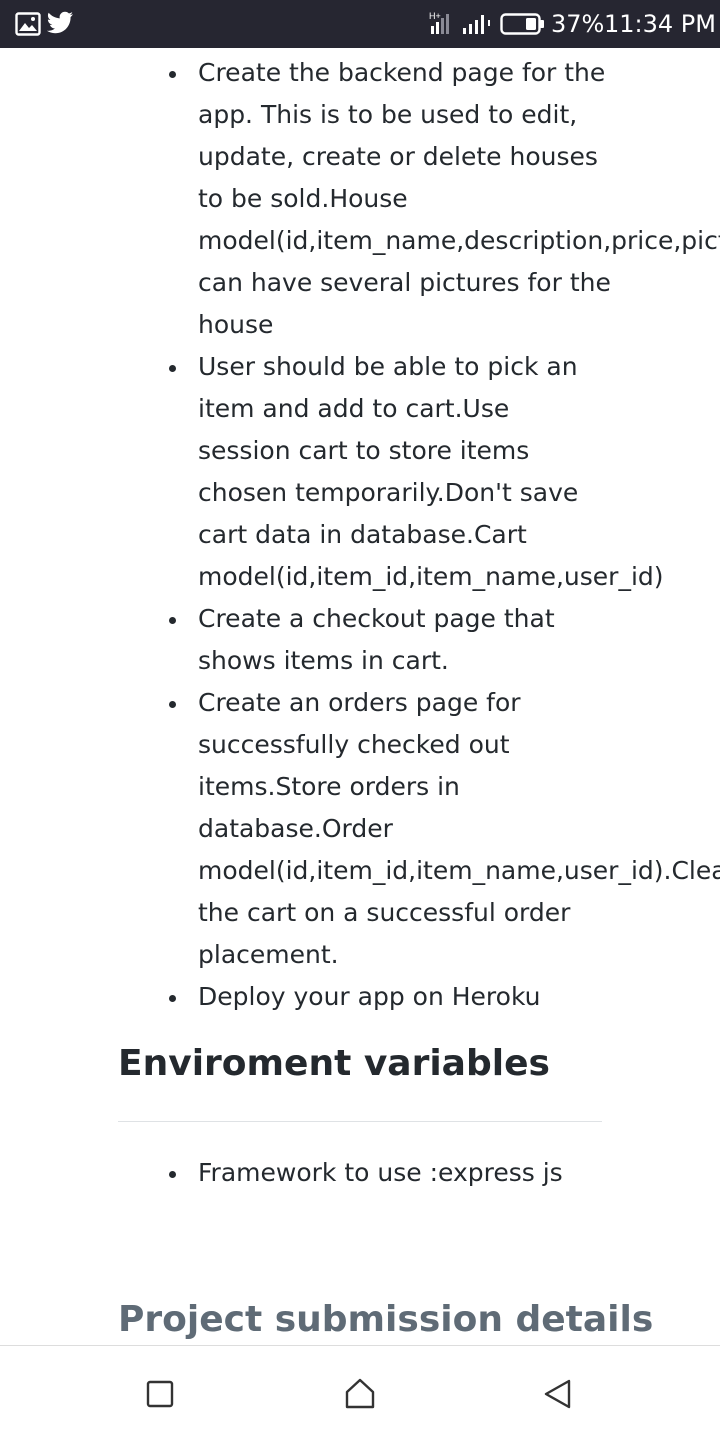  I want to click on svg-text: H+, so click(435, 16).